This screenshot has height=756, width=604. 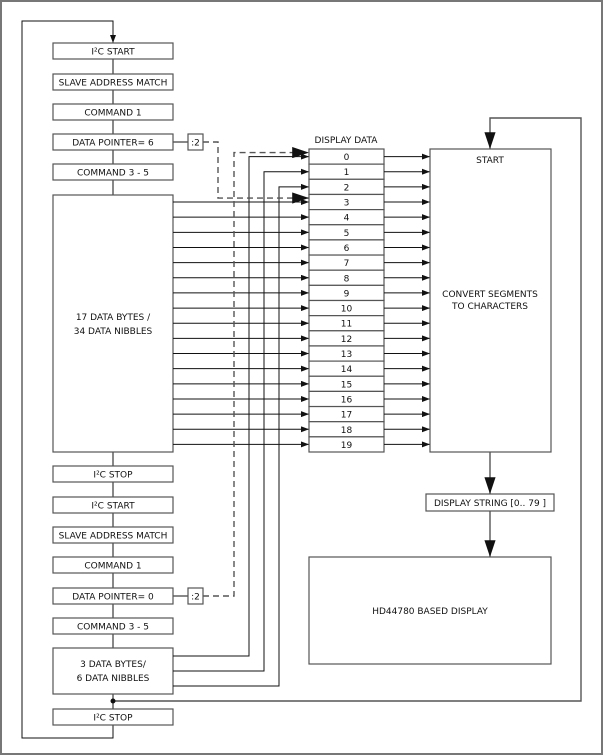 What do you see at coordinates (113, 332) in the screenshot?
I see `data-block-17-bytes-label: 34 DATA NIBBLES` at bounding box center [113, 332].